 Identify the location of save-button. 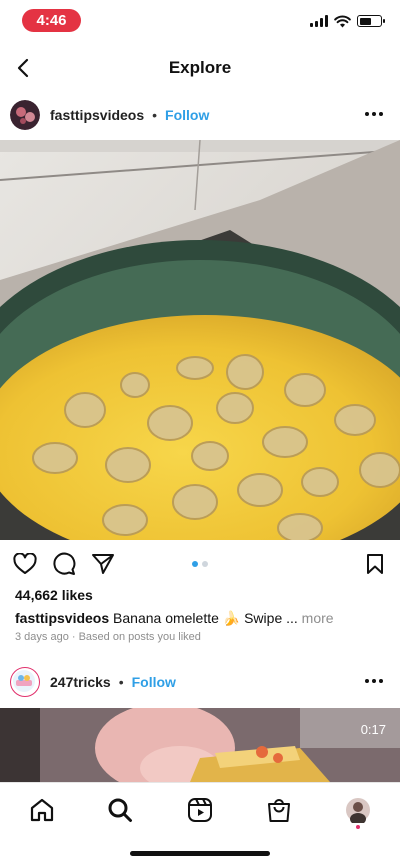
(375, 564).